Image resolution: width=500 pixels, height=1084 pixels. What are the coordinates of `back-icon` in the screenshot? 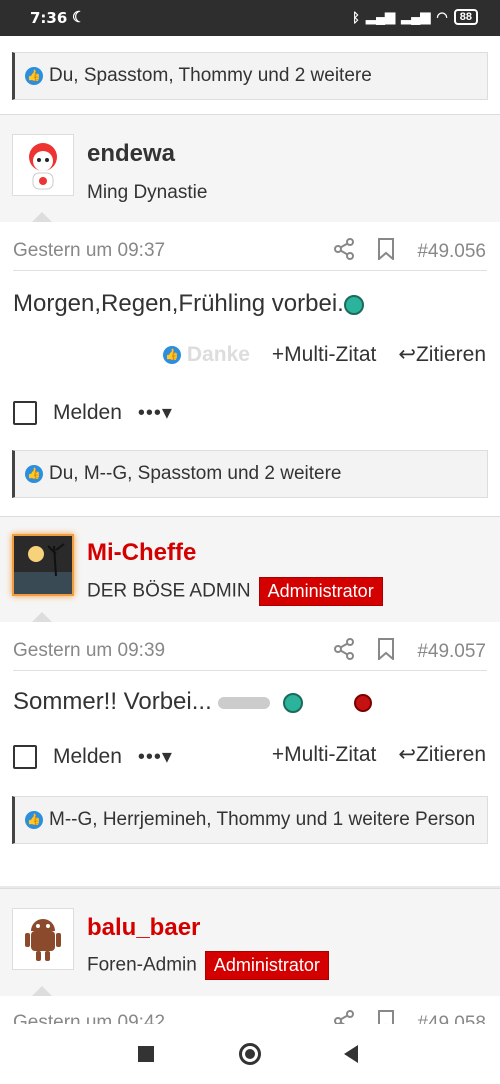 It's located at (351, 1054).